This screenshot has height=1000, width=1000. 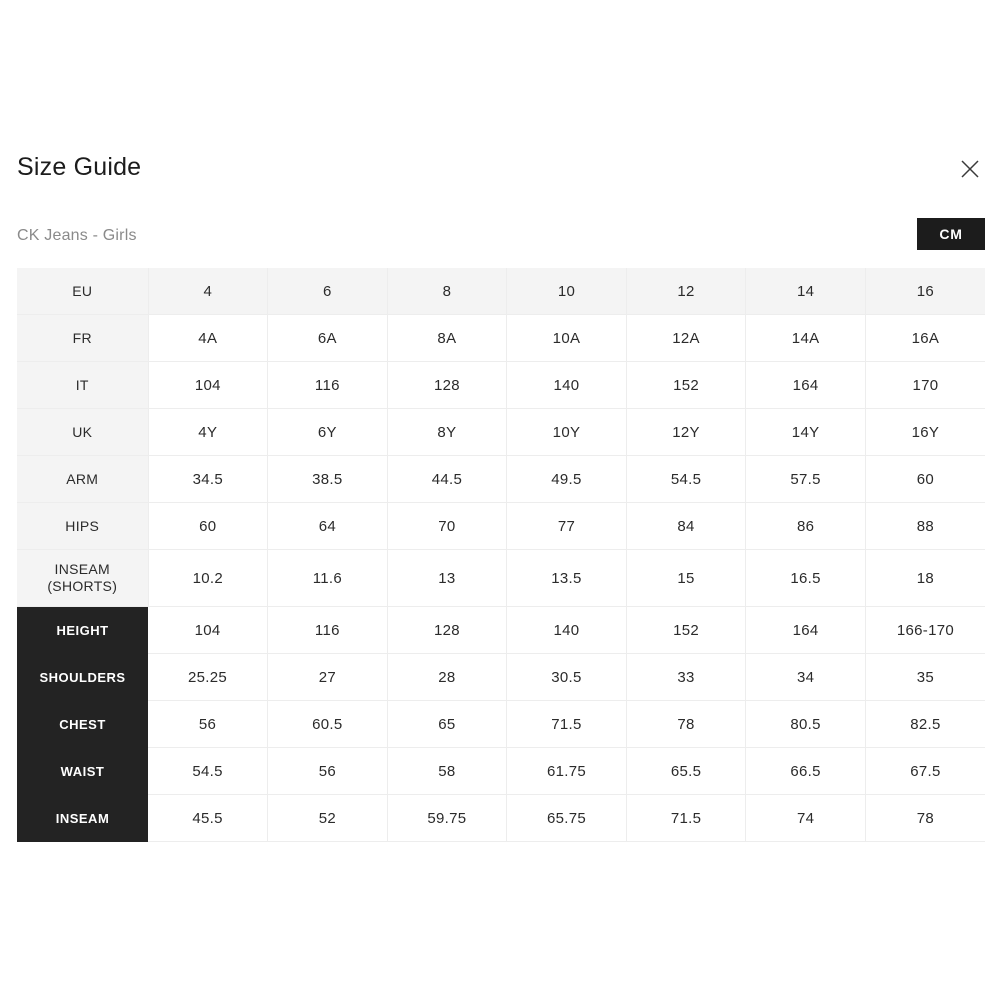 What do you see at coordinates (83, 578) in the screenshot?
I see `row-label: INSEAM (SHORTS)` at bounding box center [83, 578].